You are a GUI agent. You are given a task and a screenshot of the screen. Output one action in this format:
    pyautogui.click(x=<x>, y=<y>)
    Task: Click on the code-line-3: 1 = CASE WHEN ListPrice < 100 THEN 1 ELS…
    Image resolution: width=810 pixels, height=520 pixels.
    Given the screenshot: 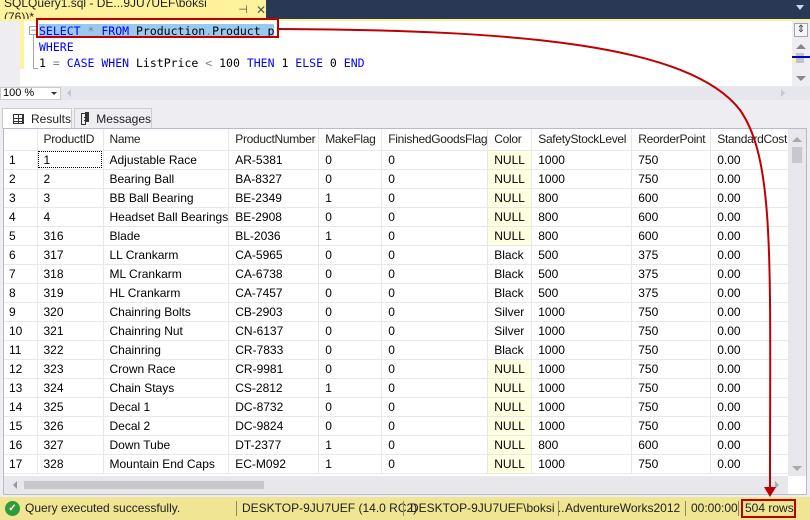 What is the action you would take?
    pyautogui.click(x=202, y=63)
    